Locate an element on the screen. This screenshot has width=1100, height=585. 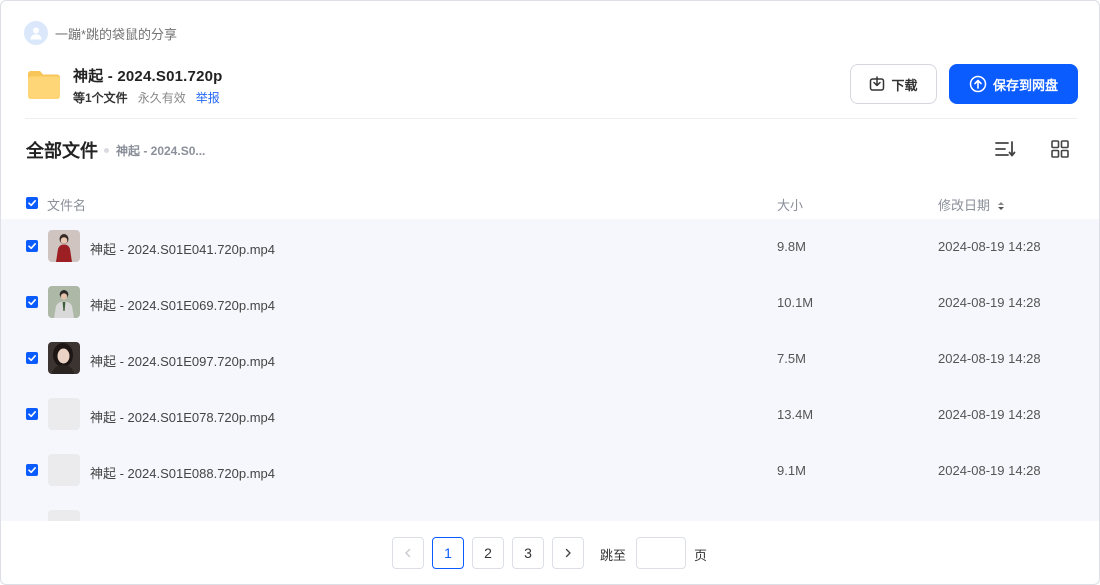
breadcrumb-root: 全部文件 is located at coordinates (62, 150).